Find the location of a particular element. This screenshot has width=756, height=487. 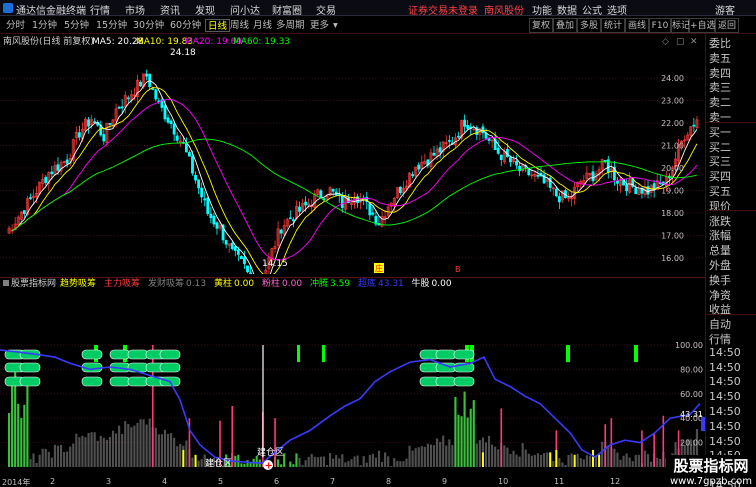

btn-biaoji: 标记 is located at coordinates (680, 25).